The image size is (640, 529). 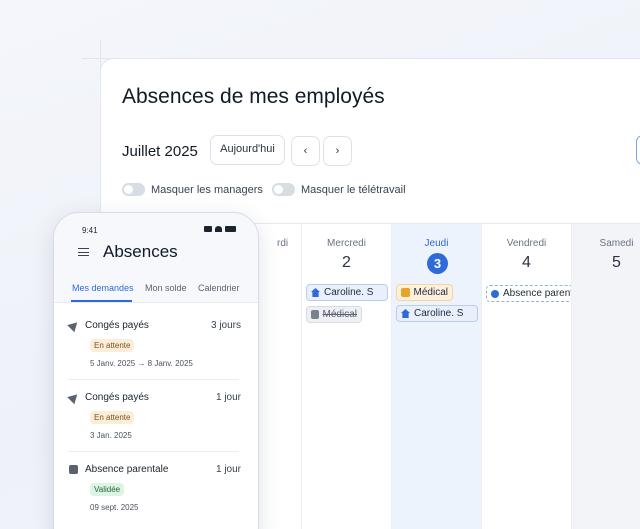 What do you see at coordinates (230, 229) in the screenshot?
I see `battery-icon` at bounding box center [230, 229].